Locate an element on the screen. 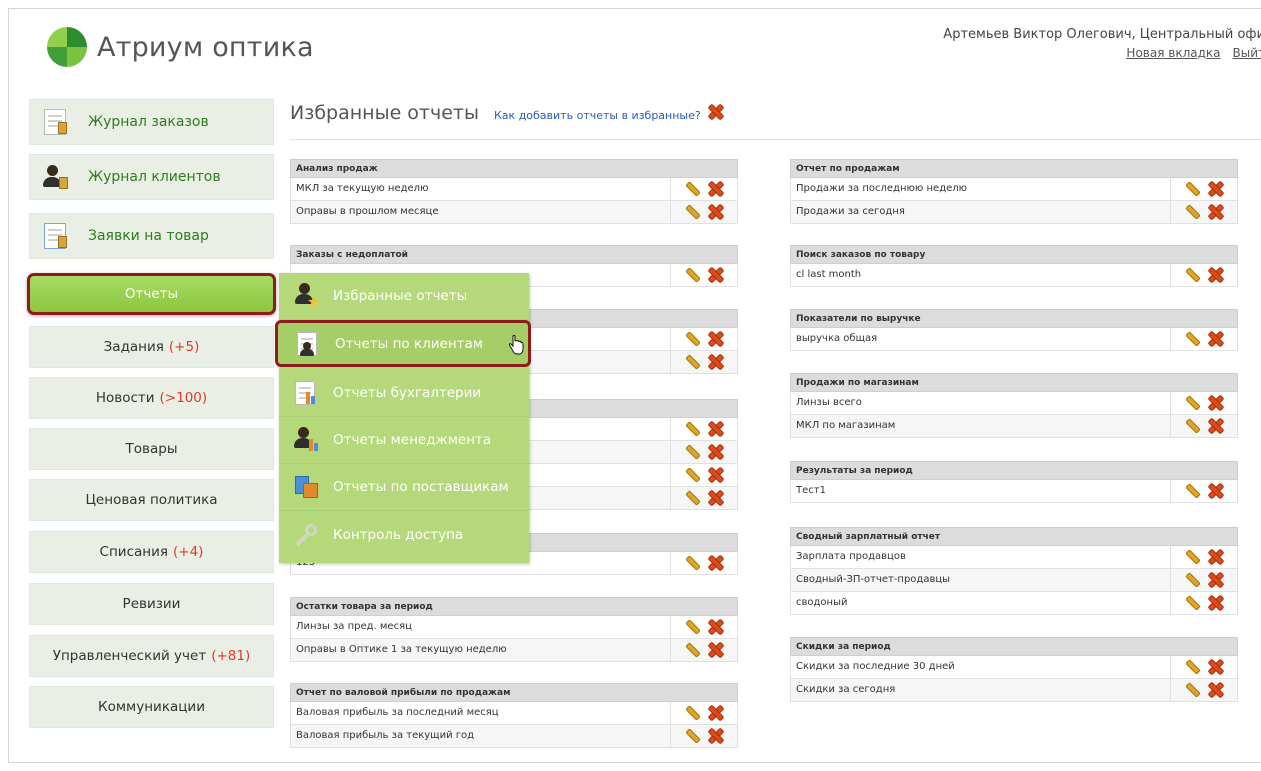  sidebar-item-pricing: Ценовая политика is located at coordinates (151, 500).